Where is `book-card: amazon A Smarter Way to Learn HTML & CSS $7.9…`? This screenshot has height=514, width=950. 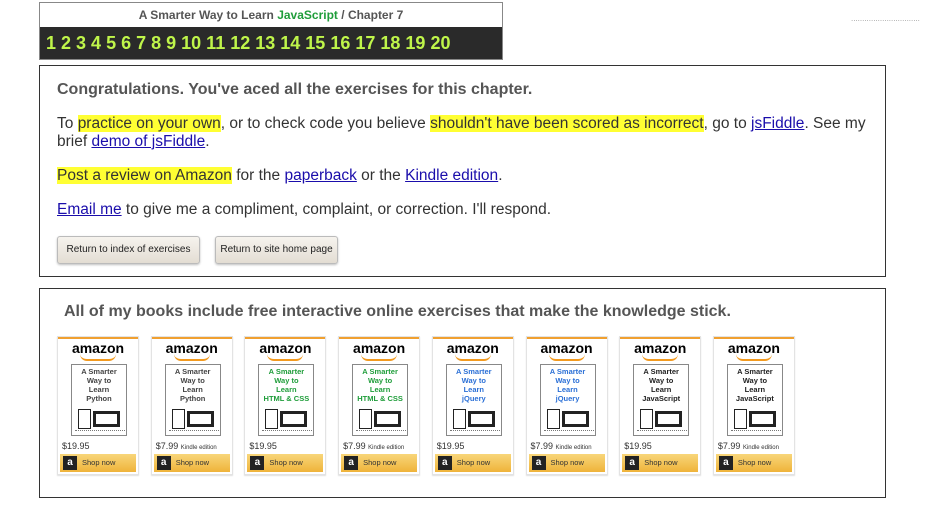 book-card: amazon A Smarter Way to Learn HTML & CSS $7.9… is located at coordinates (379, 405).